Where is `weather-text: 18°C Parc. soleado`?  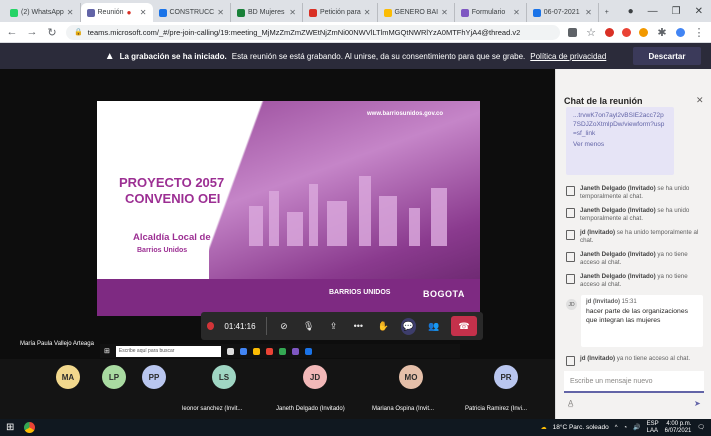
weather-text: 18°C Parc. soleado is located at coordinates (580, 427).